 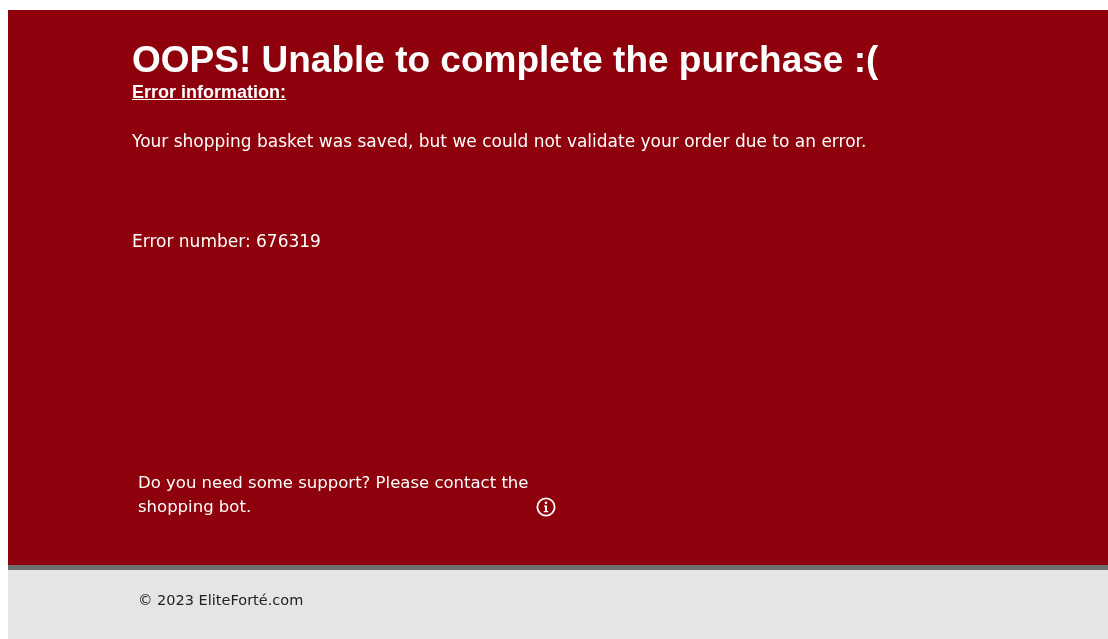 What do you see at coordinates (221, 600) in the screenshot?
I see `copyright-text: © 2023 EliteForté.com` at bounding box center [221, 600].